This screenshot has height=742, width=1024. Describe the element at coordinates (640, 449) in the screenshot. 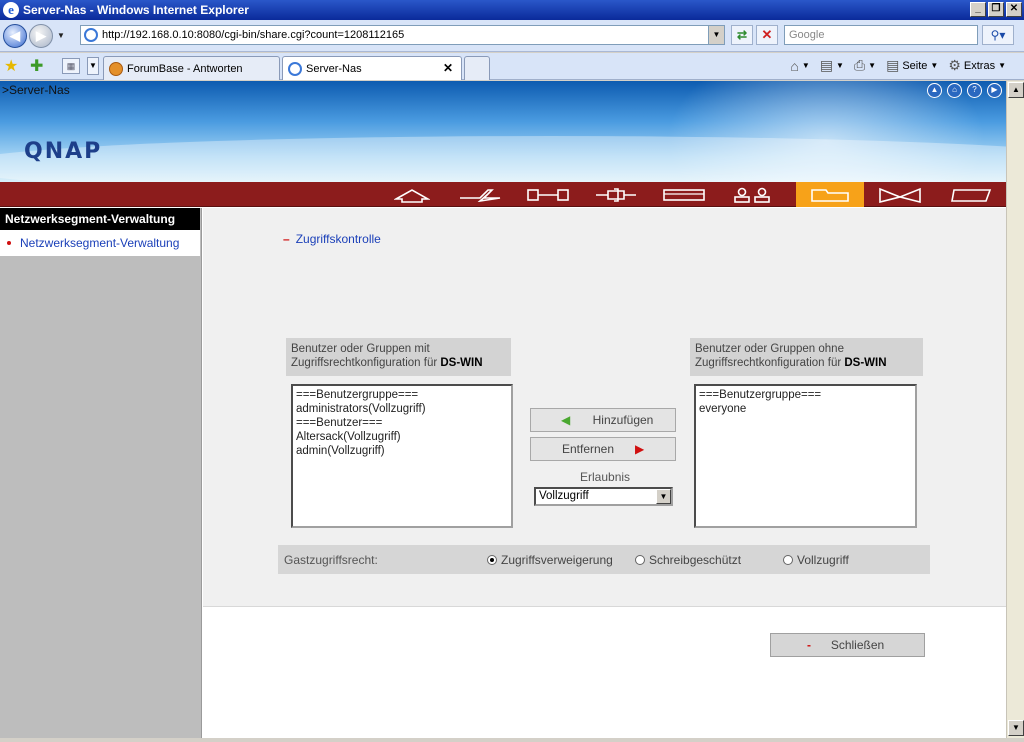

I see `arrow-right-icon: ▶` at that location.